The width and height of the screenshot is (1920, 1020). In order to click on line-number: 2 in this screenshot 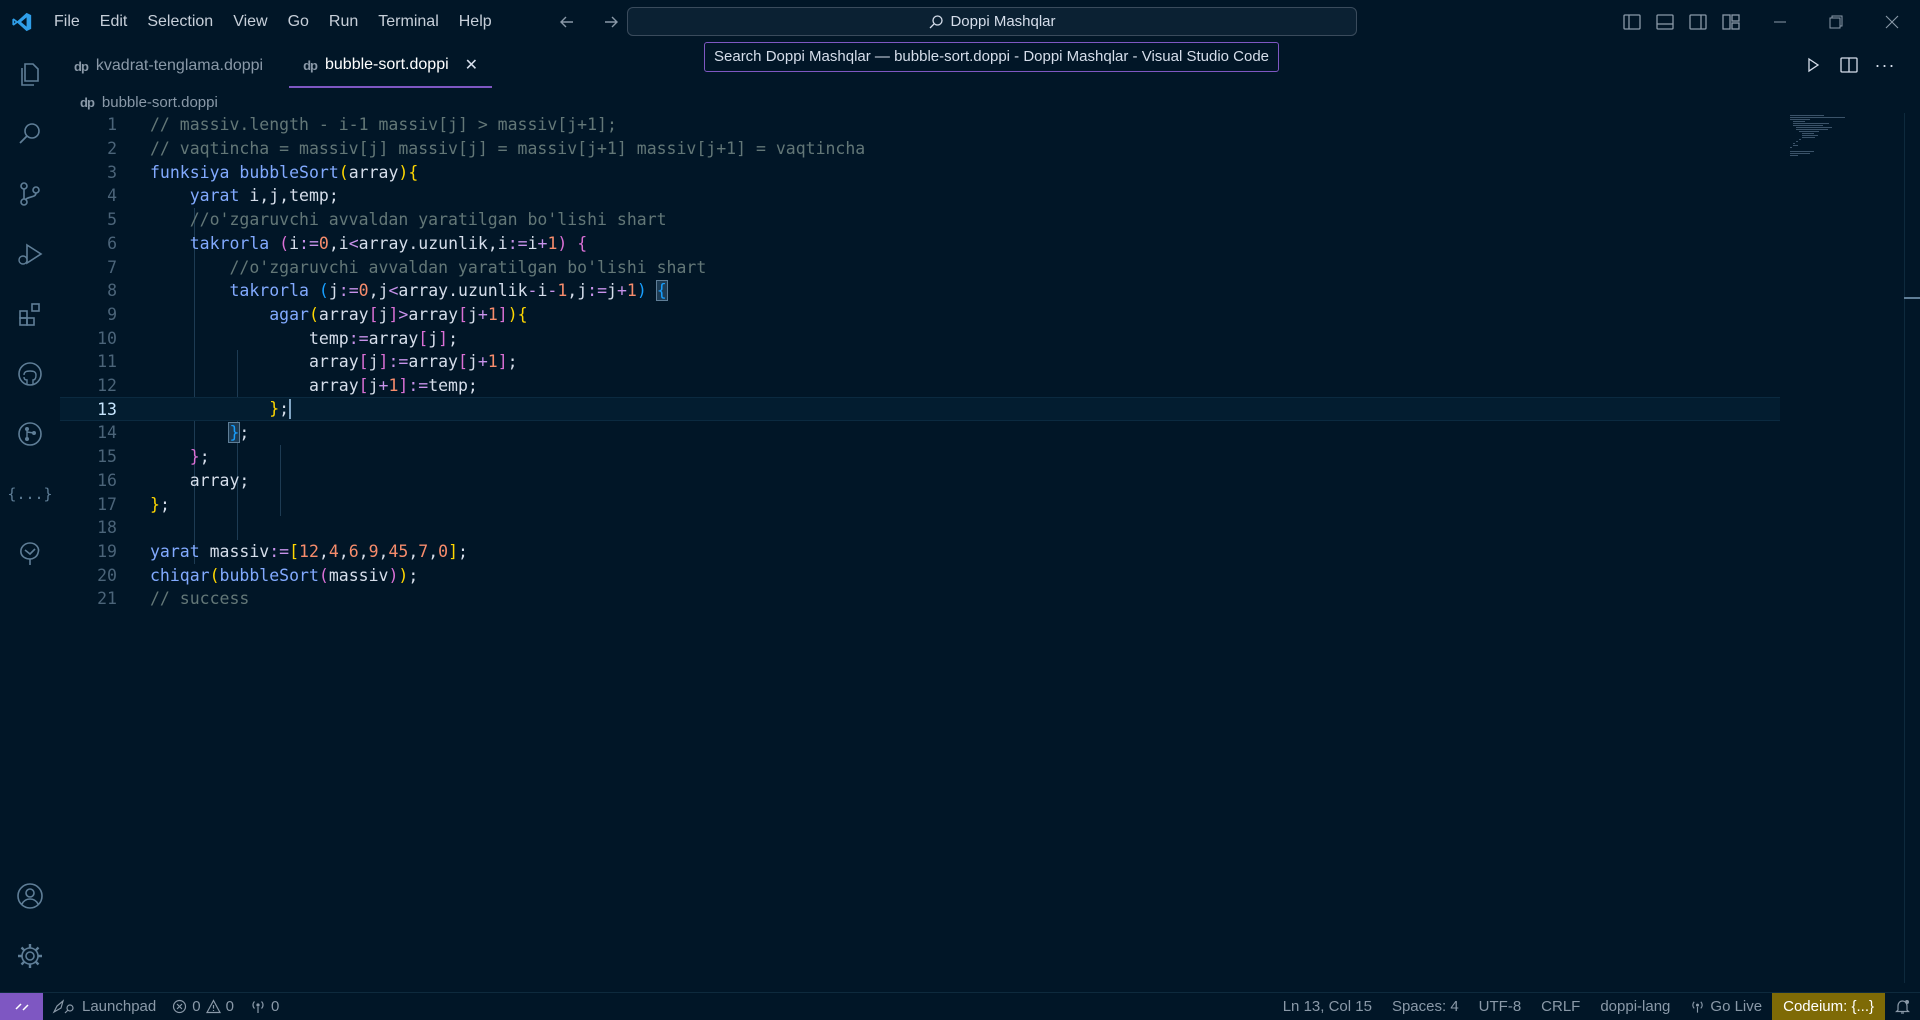, I will do `click(112, 149)`.